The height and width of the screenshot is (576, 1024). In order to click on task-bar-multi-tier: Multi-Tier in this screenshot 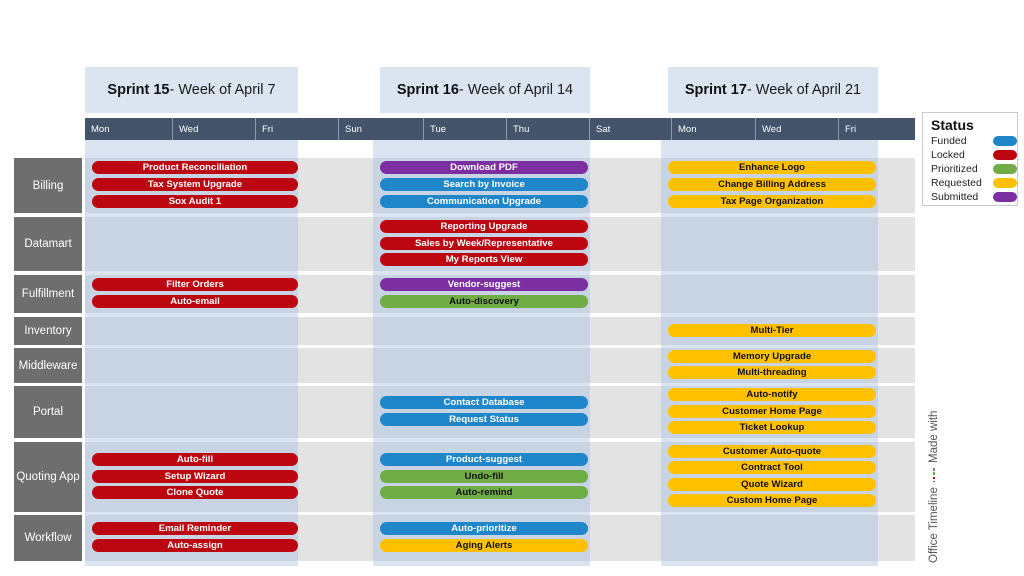, I will do `click(772, 330)`.